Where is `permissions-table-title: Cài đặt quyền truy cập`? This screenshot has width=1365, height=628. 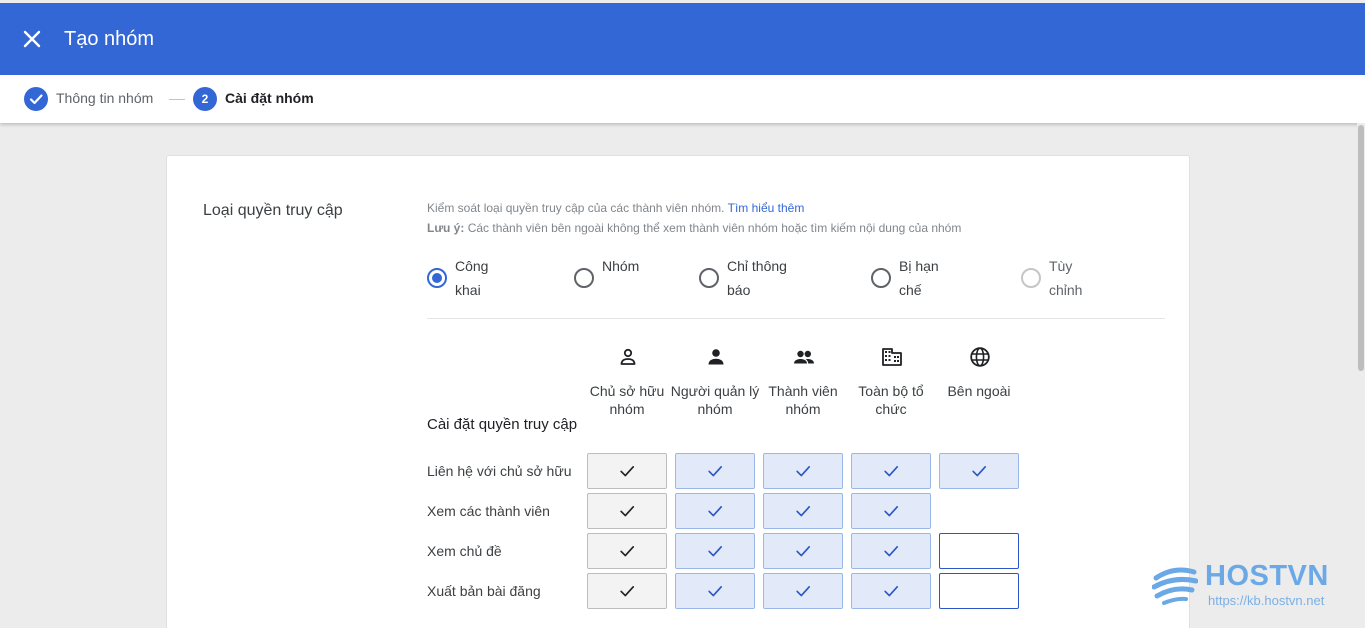 permissions-table-title: Cài đặt quyền truy cập is located at coordinates (502, 424).